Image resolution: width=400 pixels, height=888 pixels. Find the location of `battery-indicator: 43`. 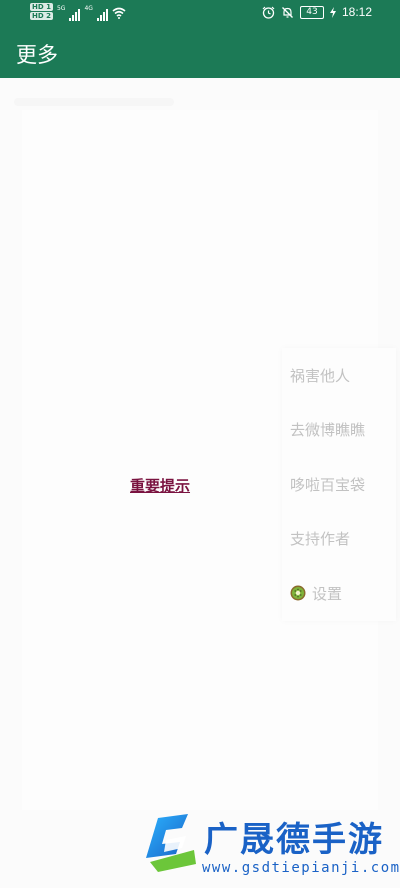

battery-indicator: 43 is located at coordinates (311, 12).